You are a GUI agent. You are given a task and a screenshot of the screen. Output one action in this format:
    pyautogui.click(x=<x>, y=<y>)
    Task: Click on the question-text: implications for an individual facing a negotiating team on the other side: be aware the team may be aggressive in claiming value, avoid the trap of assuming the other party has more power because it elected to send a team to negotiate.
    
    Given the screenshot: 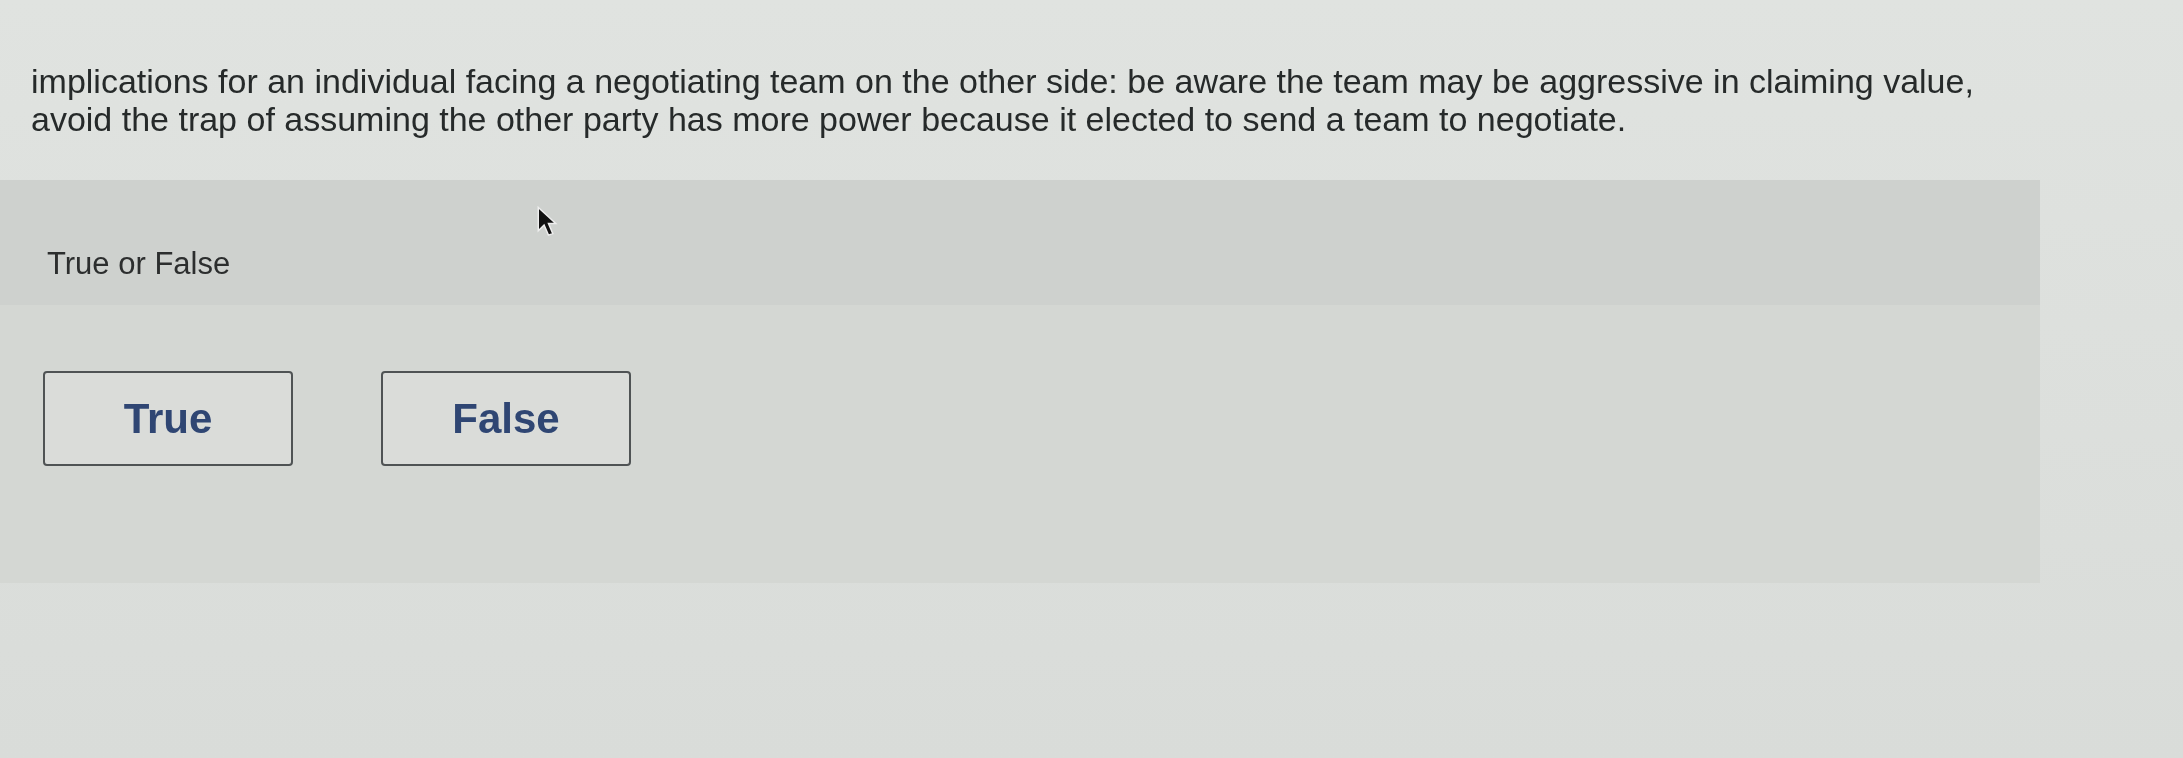 What is the action you would take?
    pyautogui.click(x=1002, y=100)
    